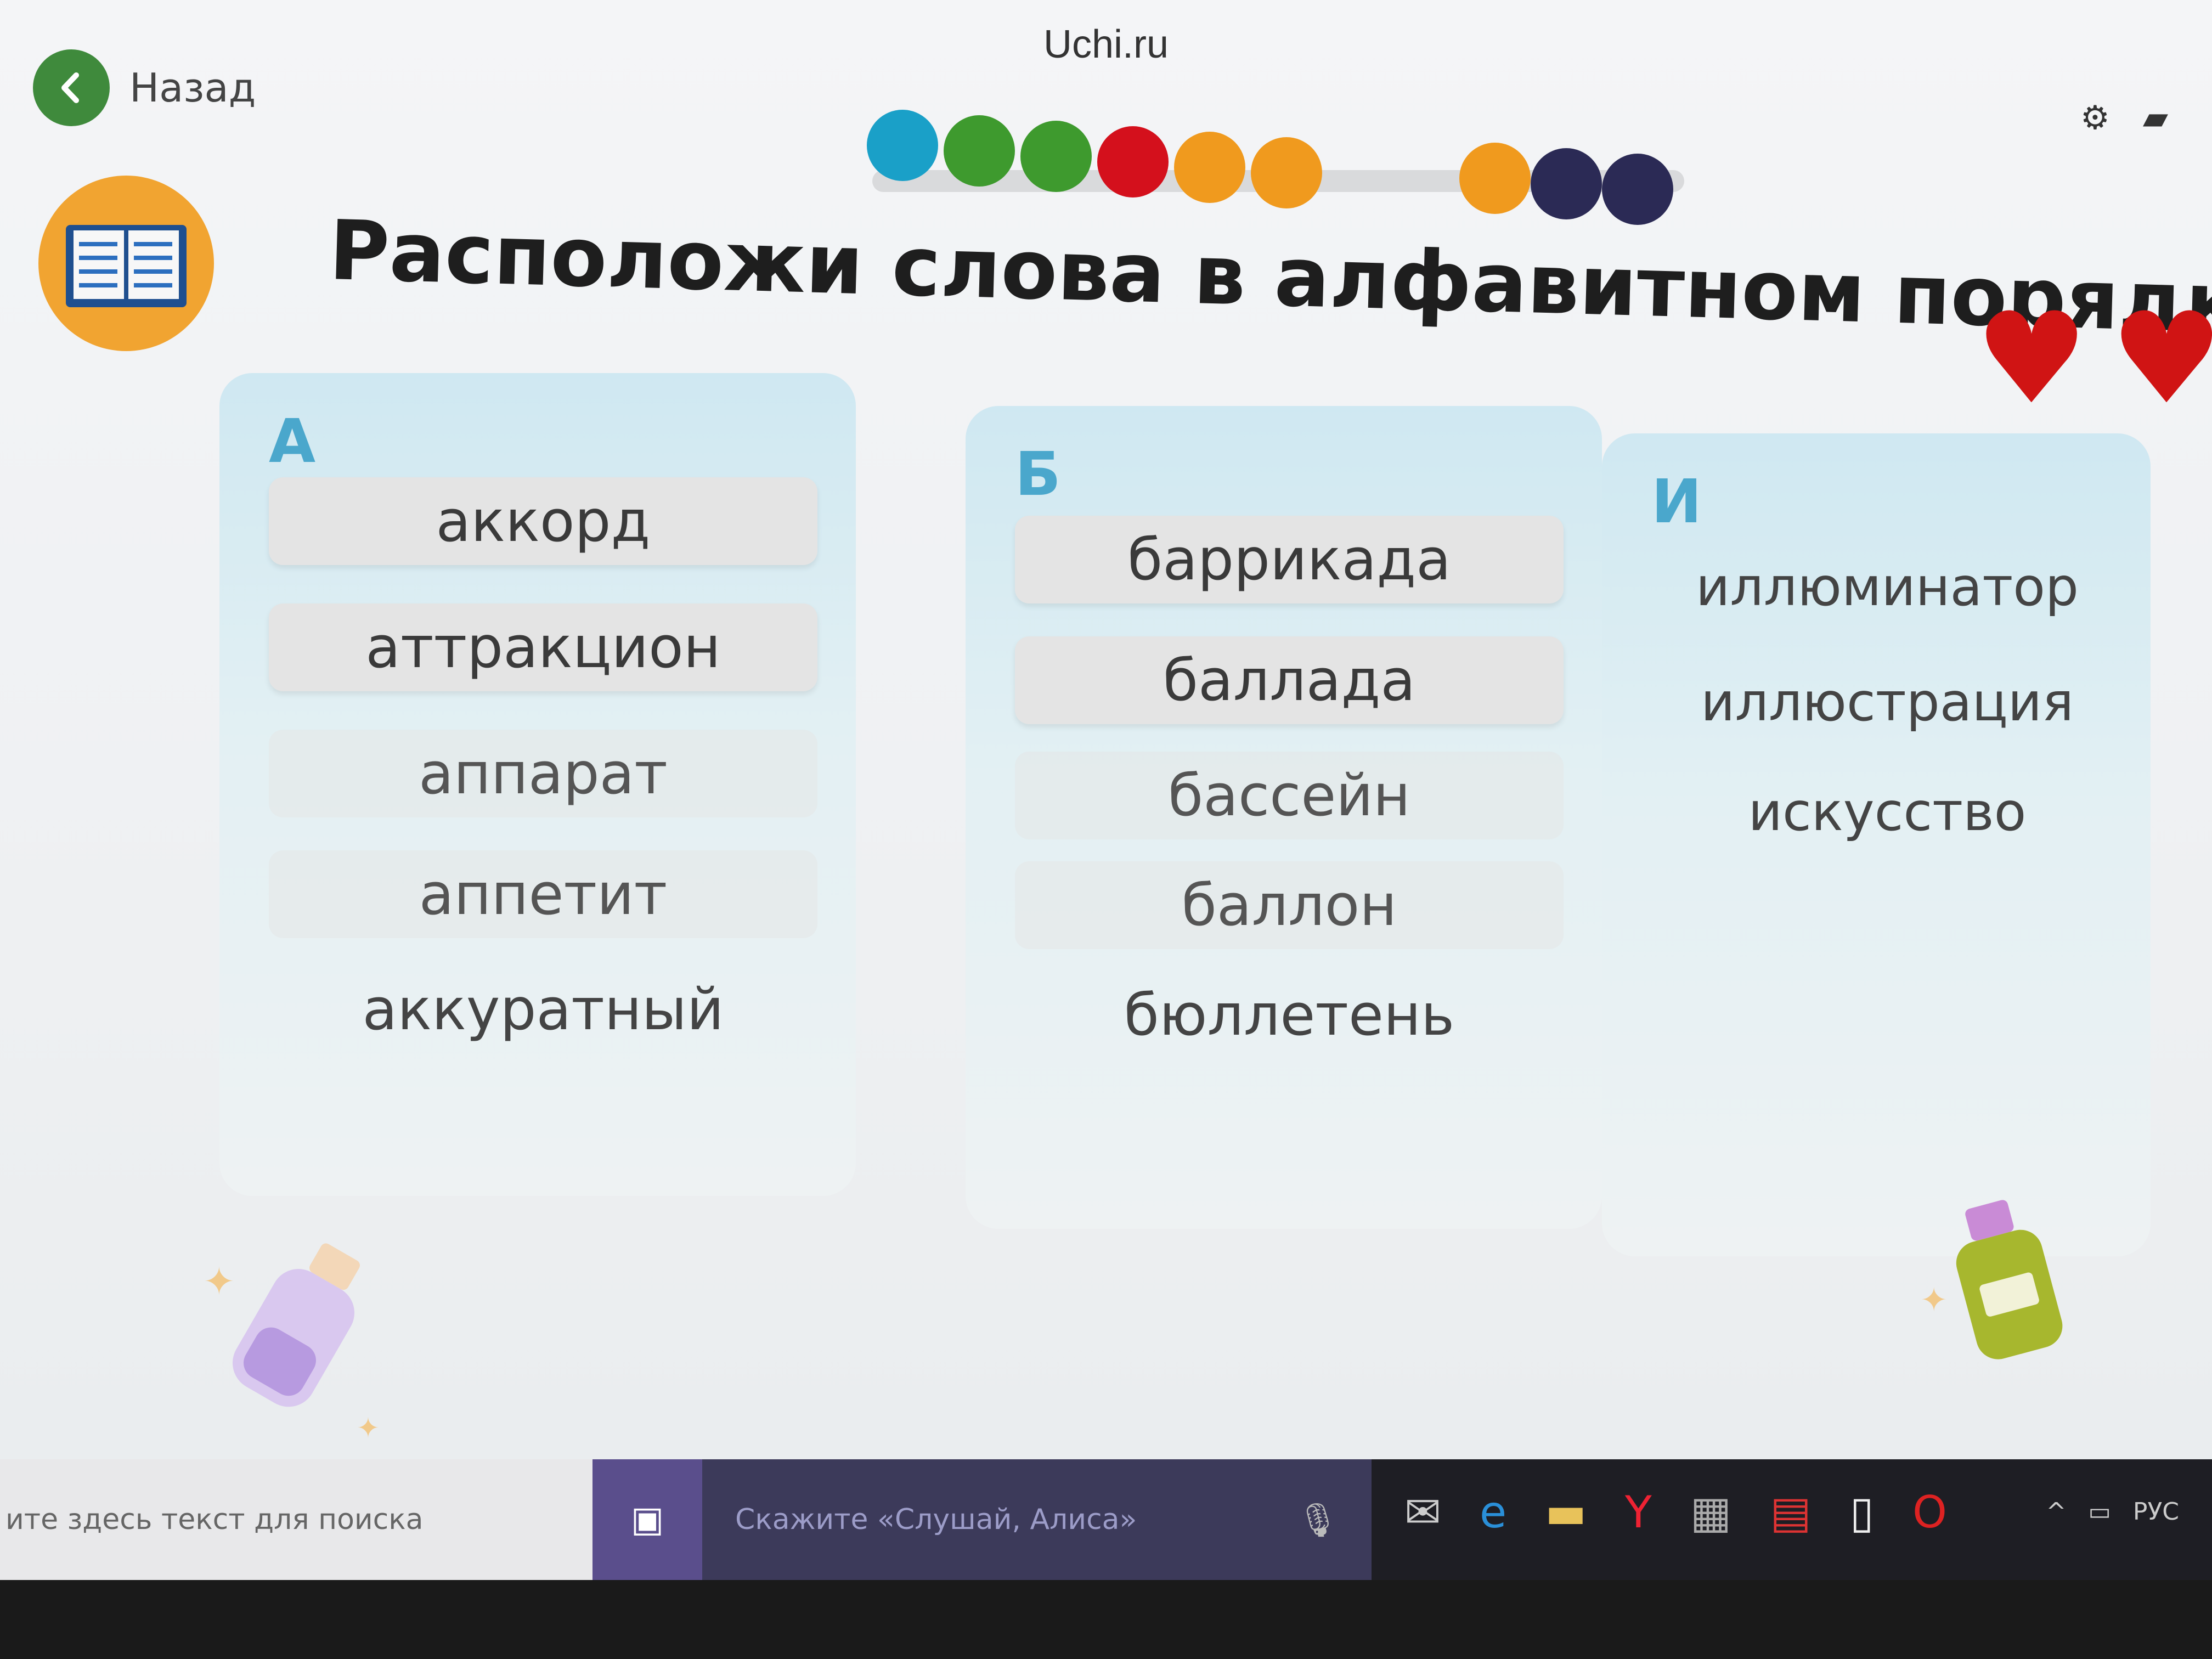 This screenshot has height=1659, width=2212. Describe the element at coordinates (2156, 1512) in the screenshot. I see `language-indicator: РУС` at that location.